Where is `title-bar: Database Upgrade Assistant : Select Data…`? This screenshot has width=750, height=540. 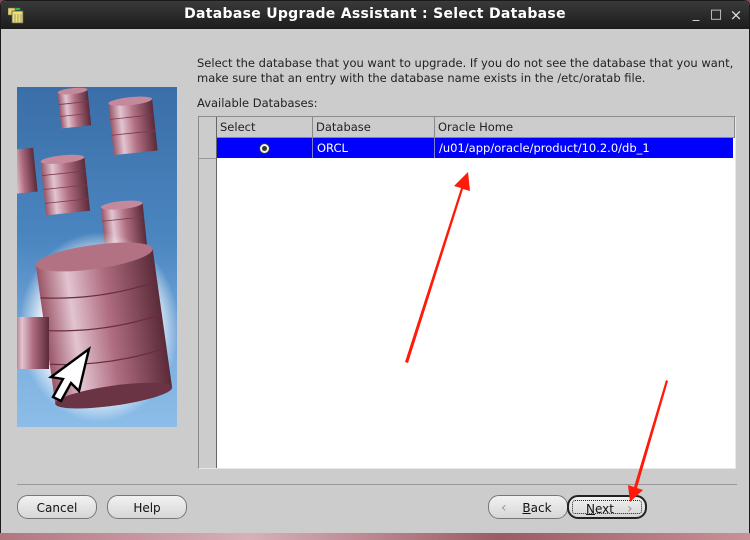 title-bar: Database Upgrade Assistant : Select Data… is located at coordinates (375, 15).